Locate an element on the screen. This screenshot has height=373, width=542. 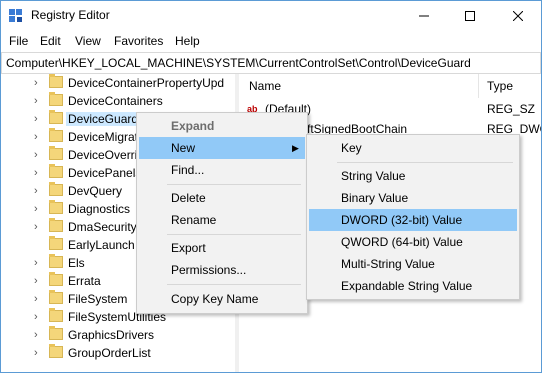
submenu-item-binary-value: Binary Value is located at coordinates (413, 198).